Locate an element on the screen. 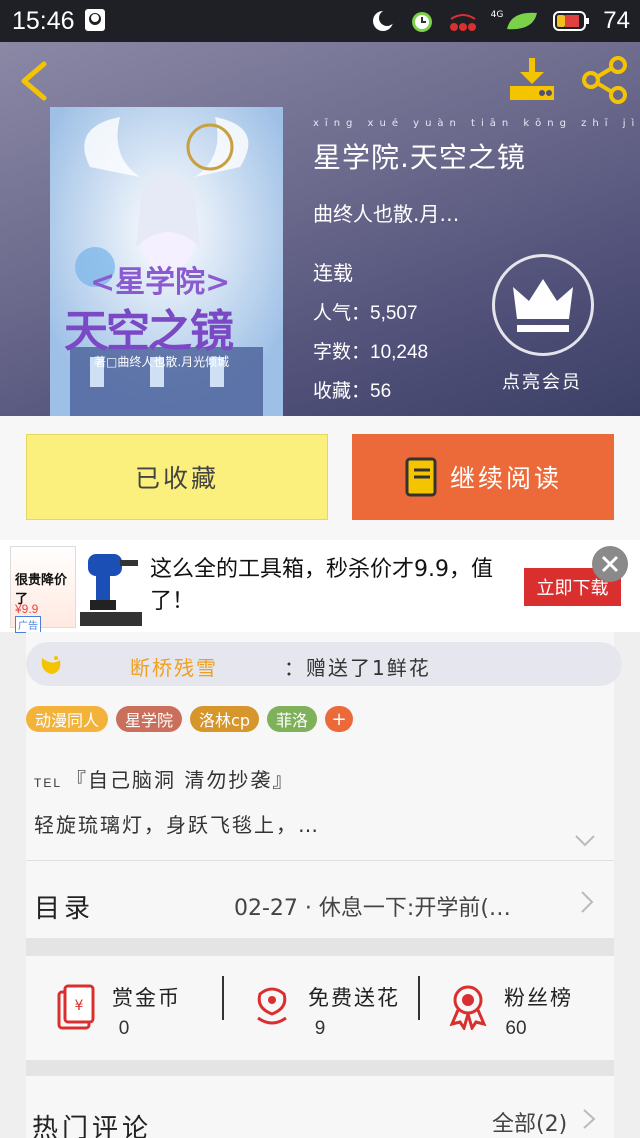 The width and height of the screenshot is (640, 1138). action-bar: 已收藏 继续阅读 is located at coordinates (320, 478).